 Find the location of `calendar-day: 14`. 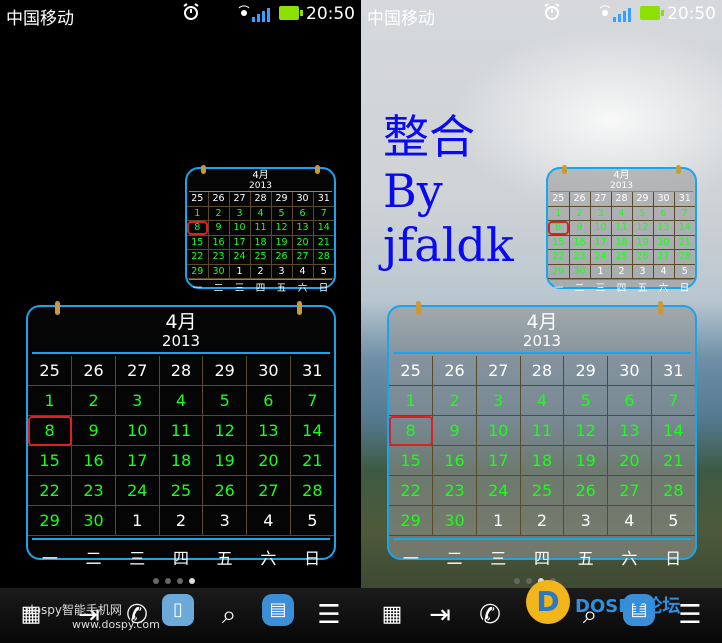

calendar-day: 14 is located at coordinates (684, 228).